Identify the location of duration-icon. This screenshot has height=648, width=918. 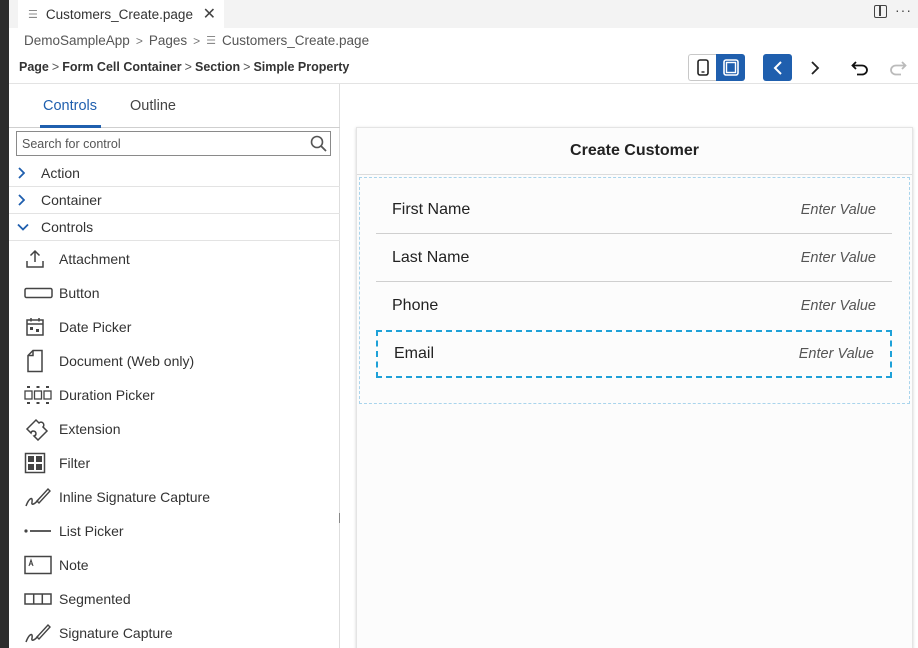
(38, 395).